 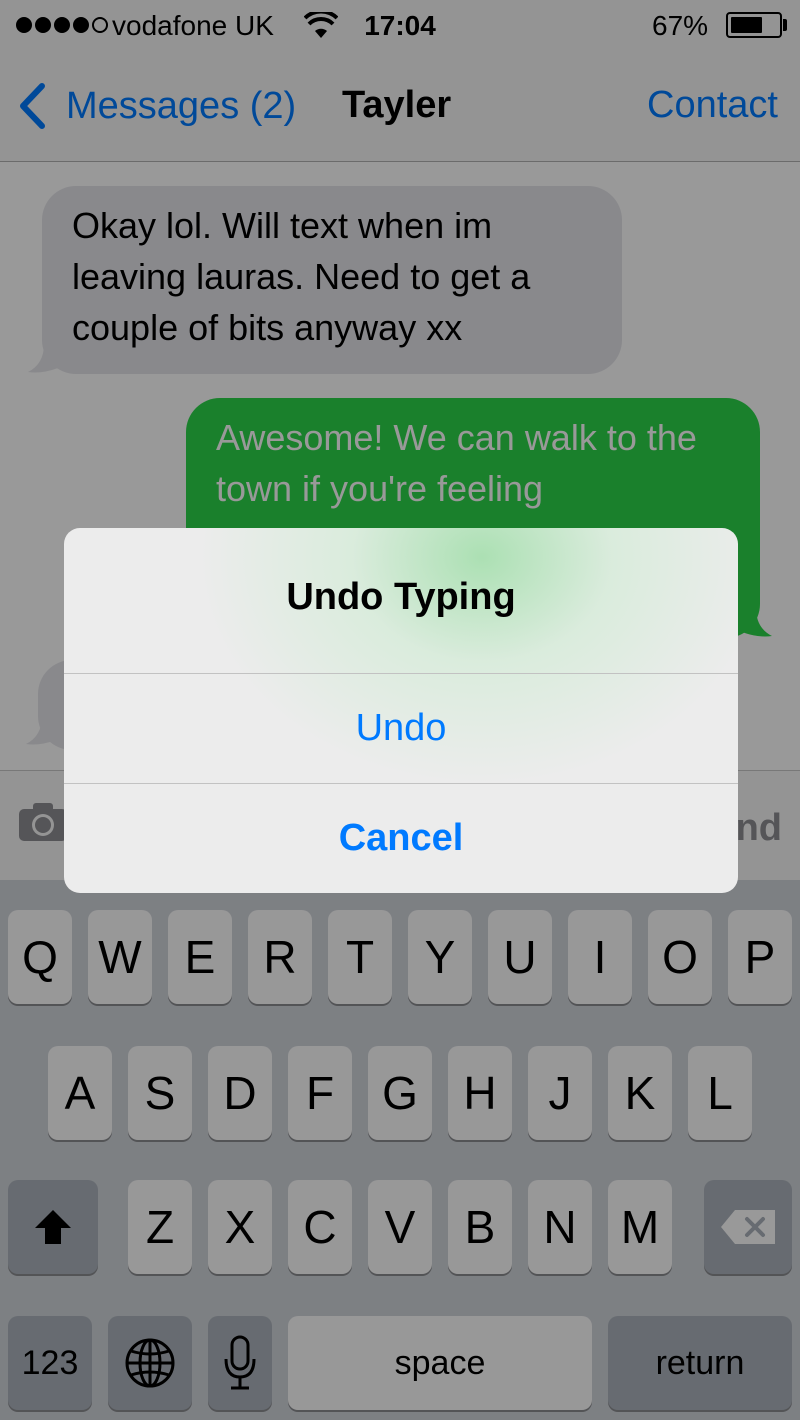 I want to click on undo-button: Undo, so click(x=401, y=728).